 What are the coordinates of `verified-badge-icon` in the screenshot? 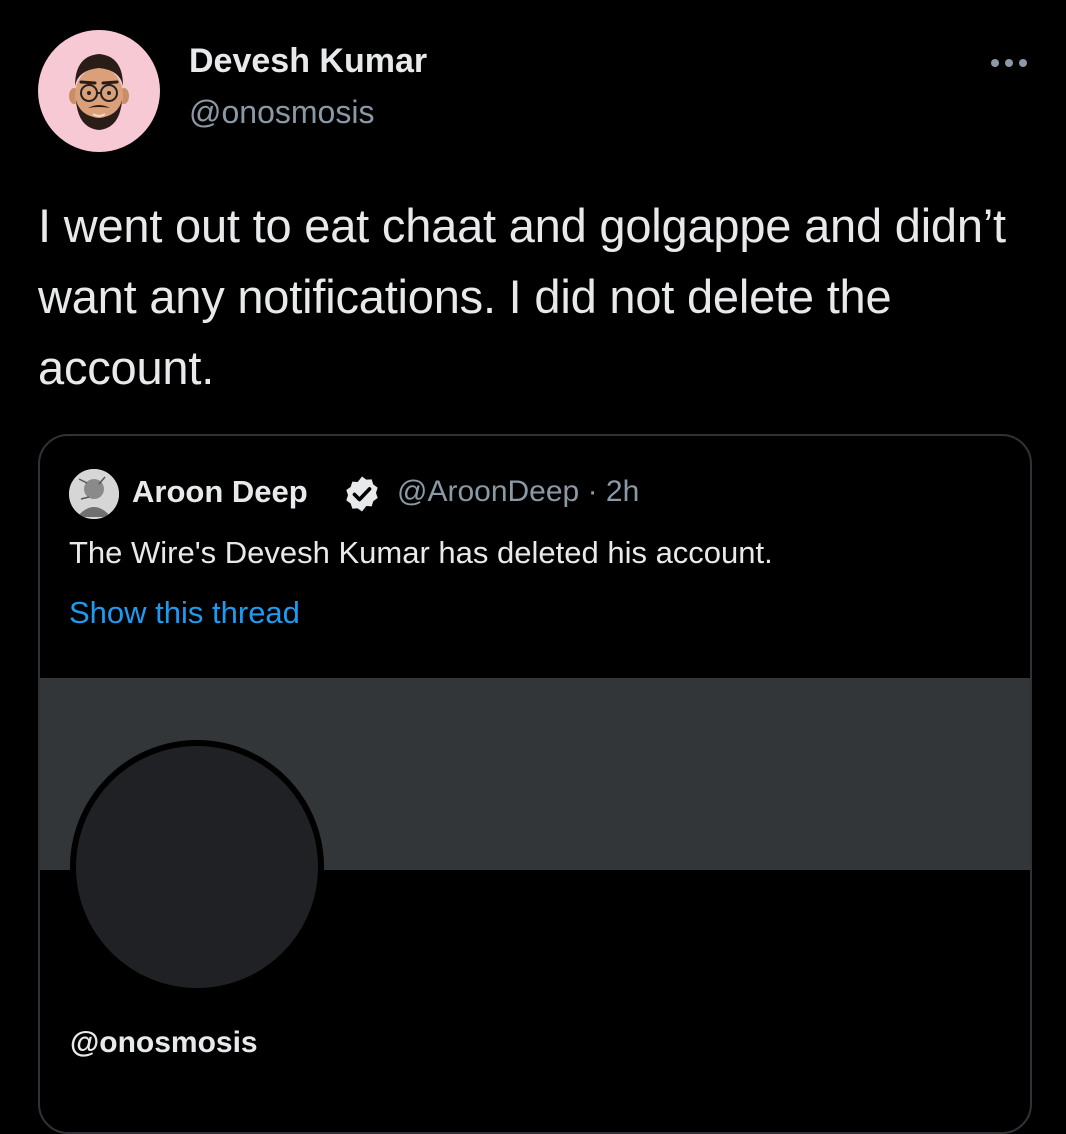 It's located at (362, 494).